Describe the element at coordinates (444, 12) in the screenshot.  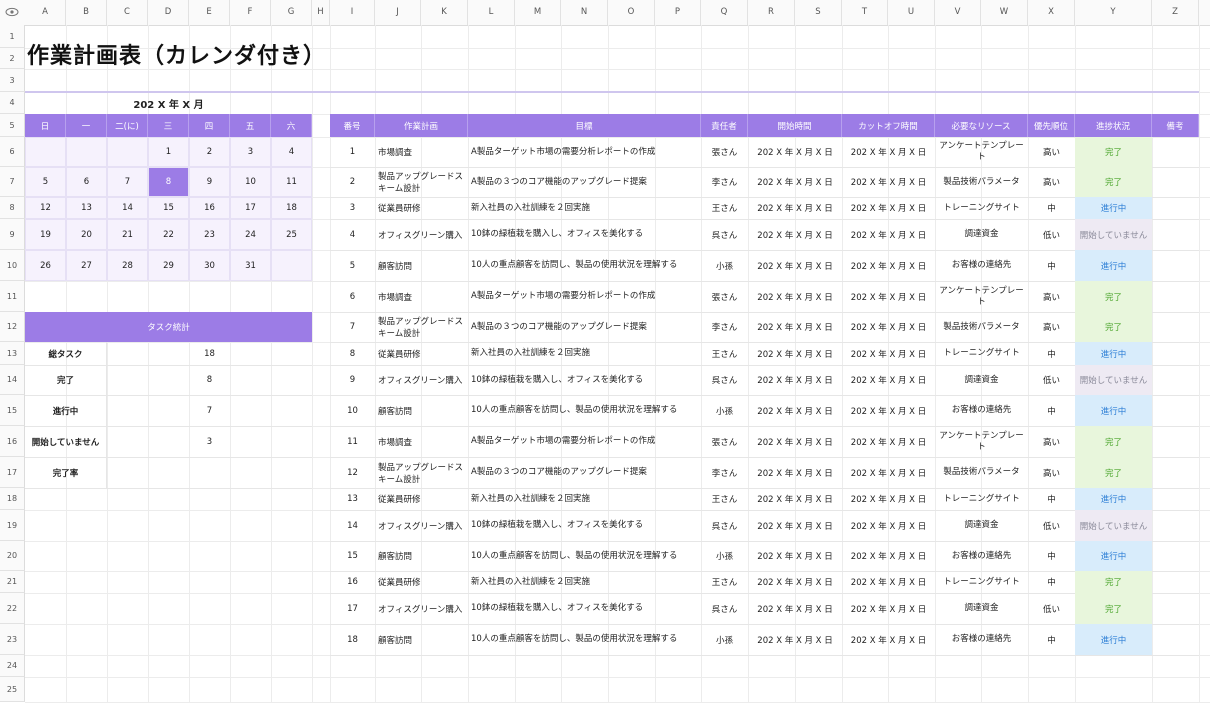
I see `column-header-k: K` at that location.